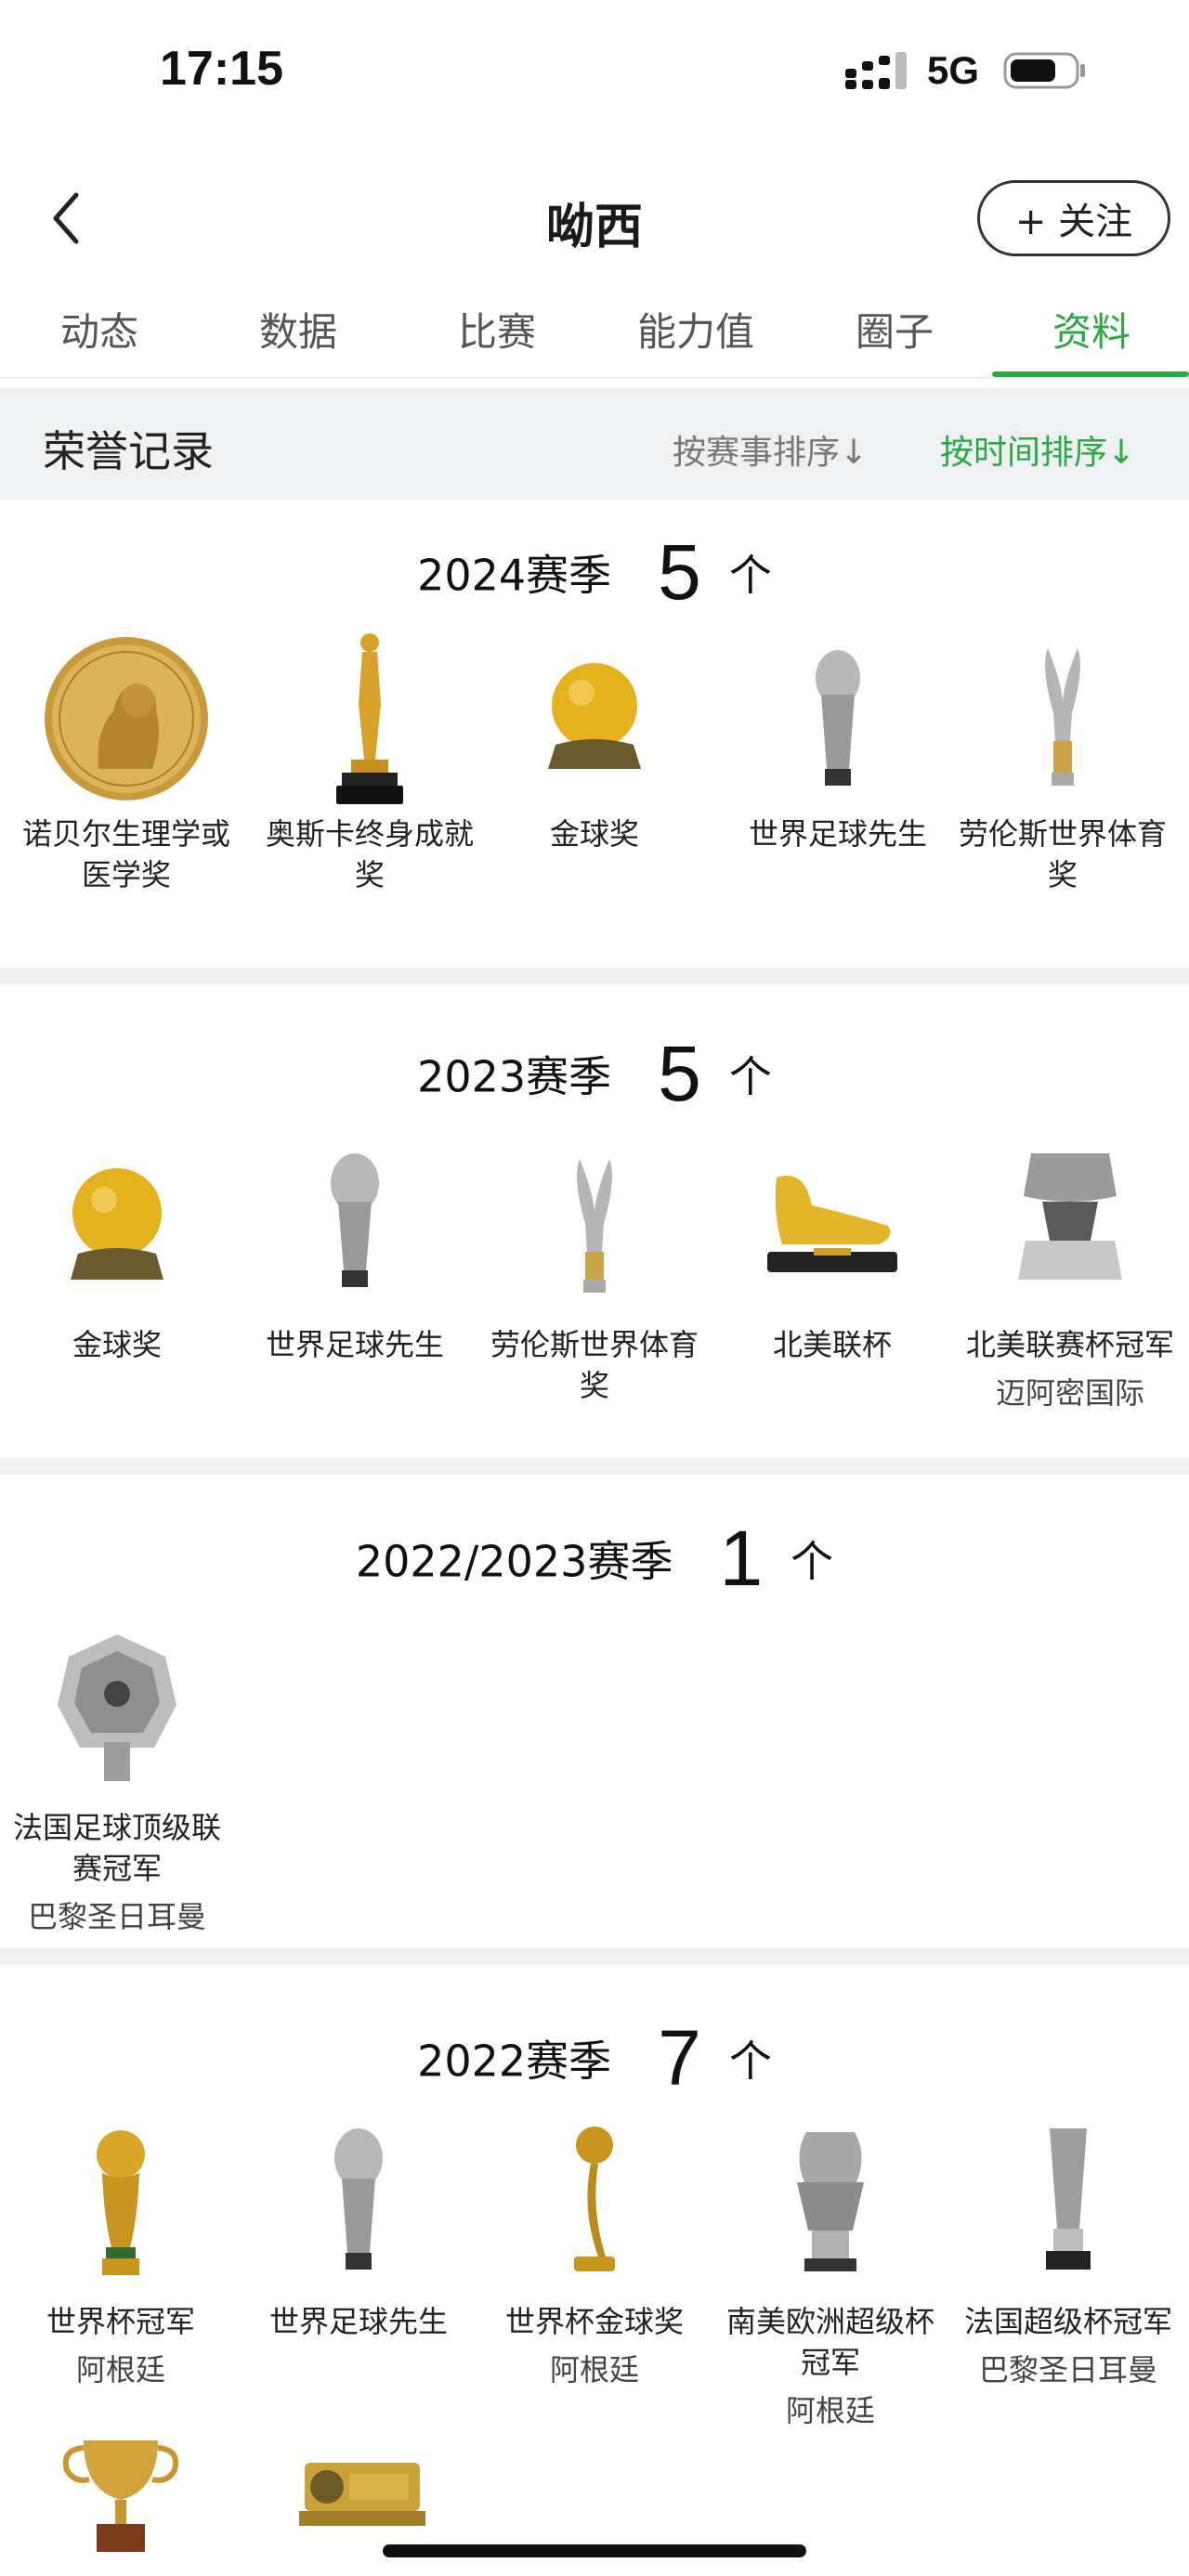  Describe the element at coordinates (298, 329) in the screenshot. I see `tab-stats: 数据` at that location.